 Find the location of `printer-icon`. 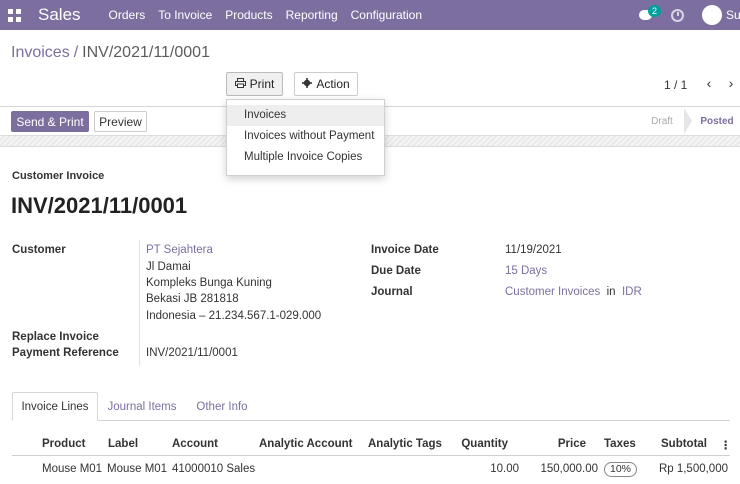

printer-icon is located at coordinates (240, 84).